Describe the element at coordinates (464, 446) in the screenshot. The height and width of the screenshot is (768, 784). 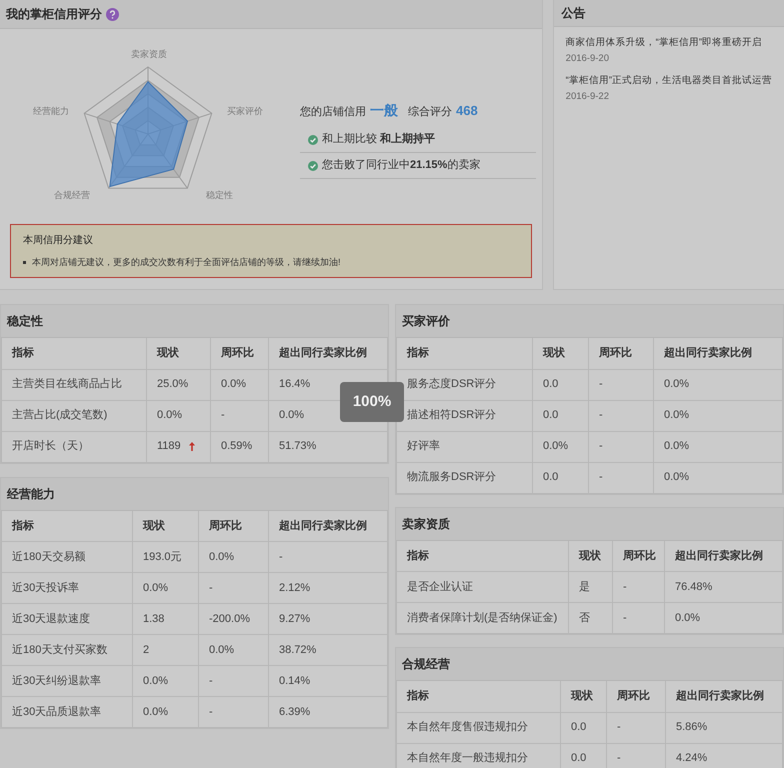
I see `table-cell: 好评率` at that location.